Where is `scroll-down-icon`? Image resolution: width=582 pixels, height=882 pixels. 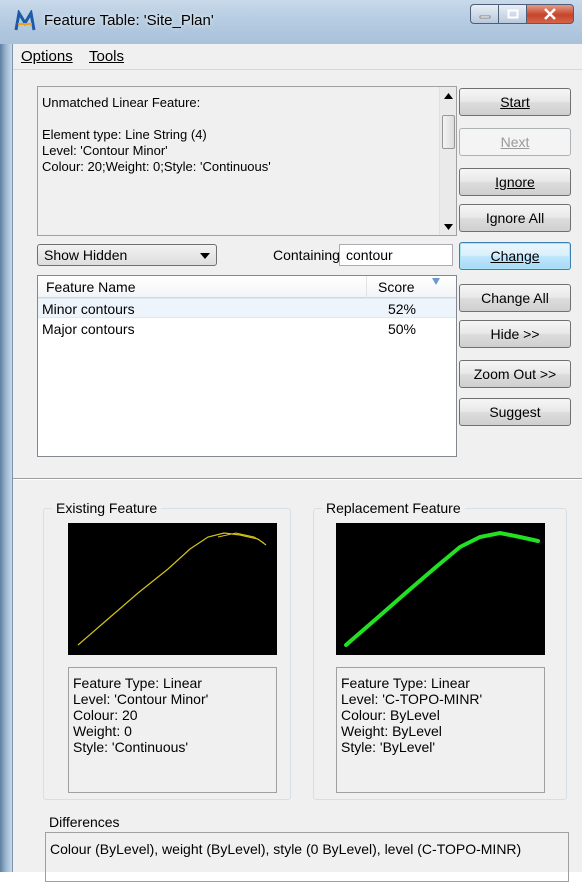
scroll-down-icon is located at coordinates (448, 226).